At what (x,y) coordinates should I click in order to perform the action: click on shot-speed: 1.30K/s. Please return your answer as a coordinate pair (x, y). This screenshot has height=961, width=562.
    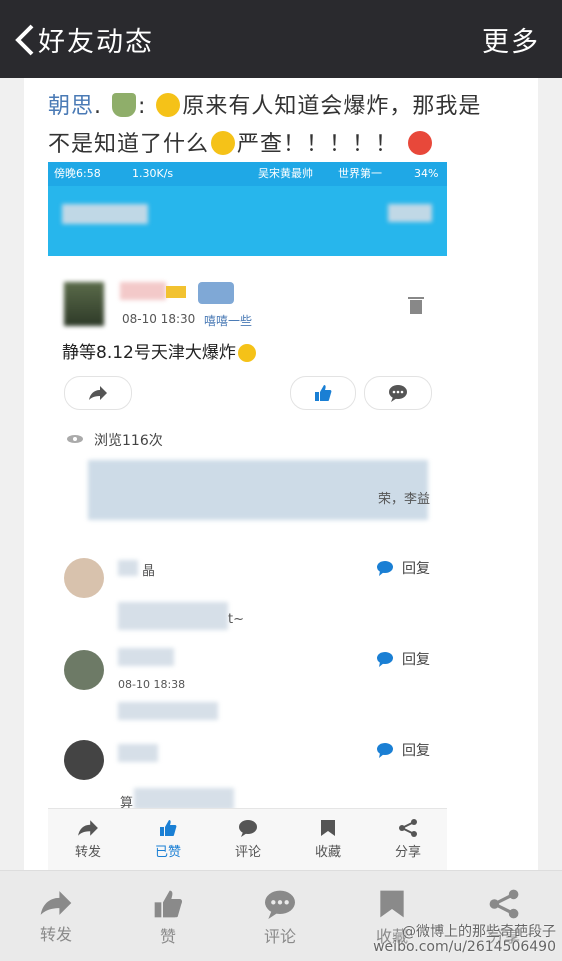
    Looking at the image, I should click on (153, 173).